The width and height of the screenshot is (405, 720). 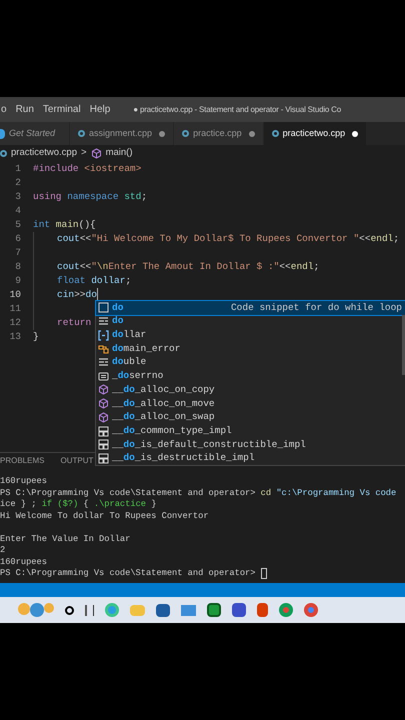 I want to click on code-line: int main(){, so click(x=64, y=225).